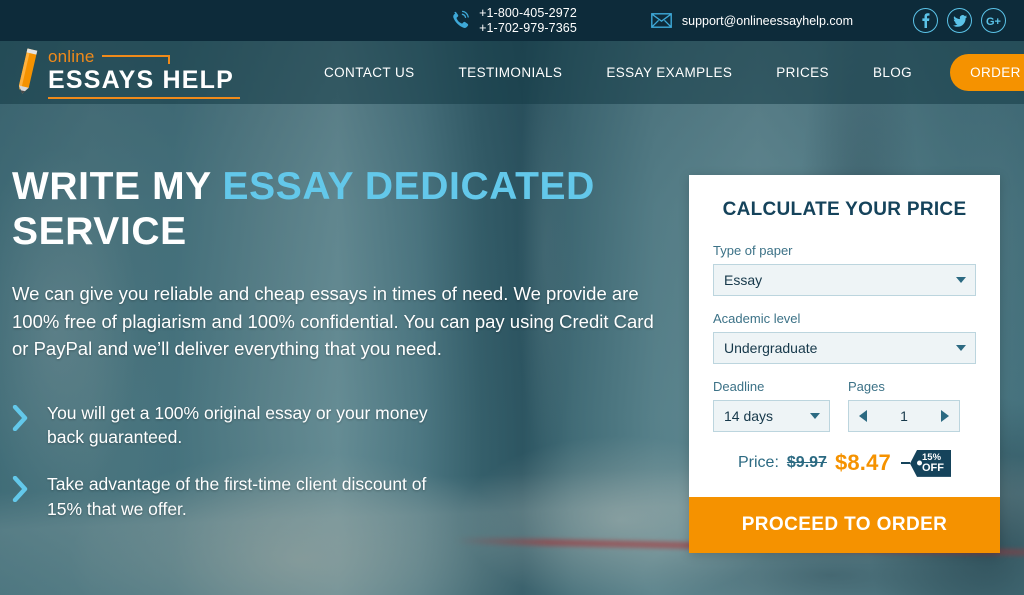  Describe the element at coordinates (806, 463) in the screenshot. I see `price-old-value: $9.97` at that location.